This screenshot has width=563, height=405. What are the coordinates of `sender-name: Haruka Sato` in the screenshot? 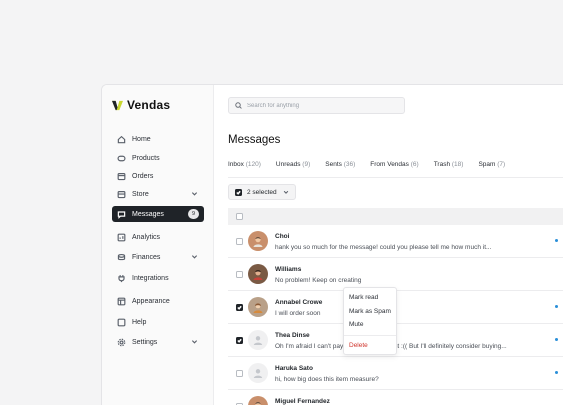 It's located at (294, 368).